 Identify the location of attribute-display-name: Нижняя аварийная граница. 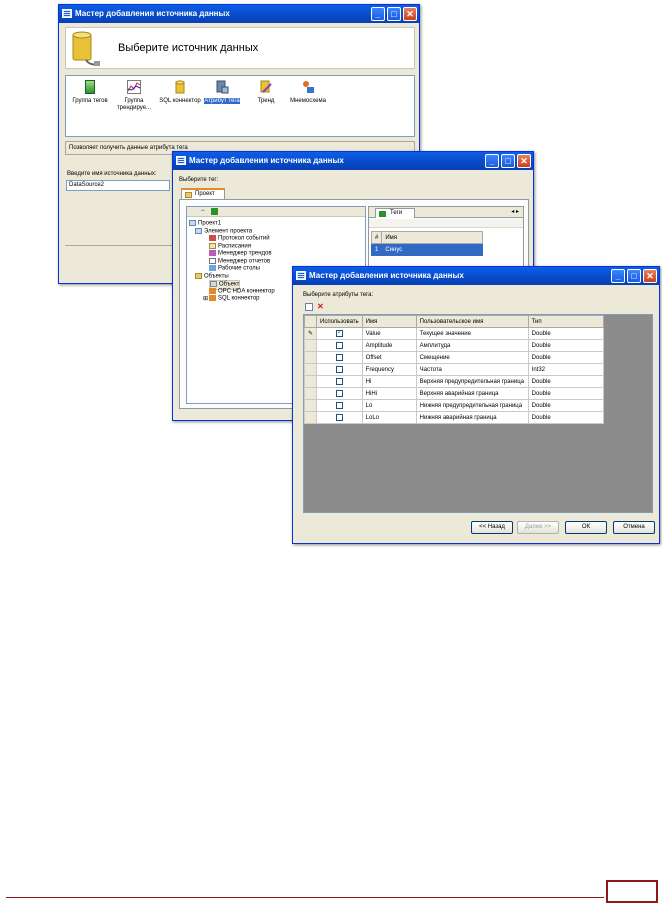
(472, 417).